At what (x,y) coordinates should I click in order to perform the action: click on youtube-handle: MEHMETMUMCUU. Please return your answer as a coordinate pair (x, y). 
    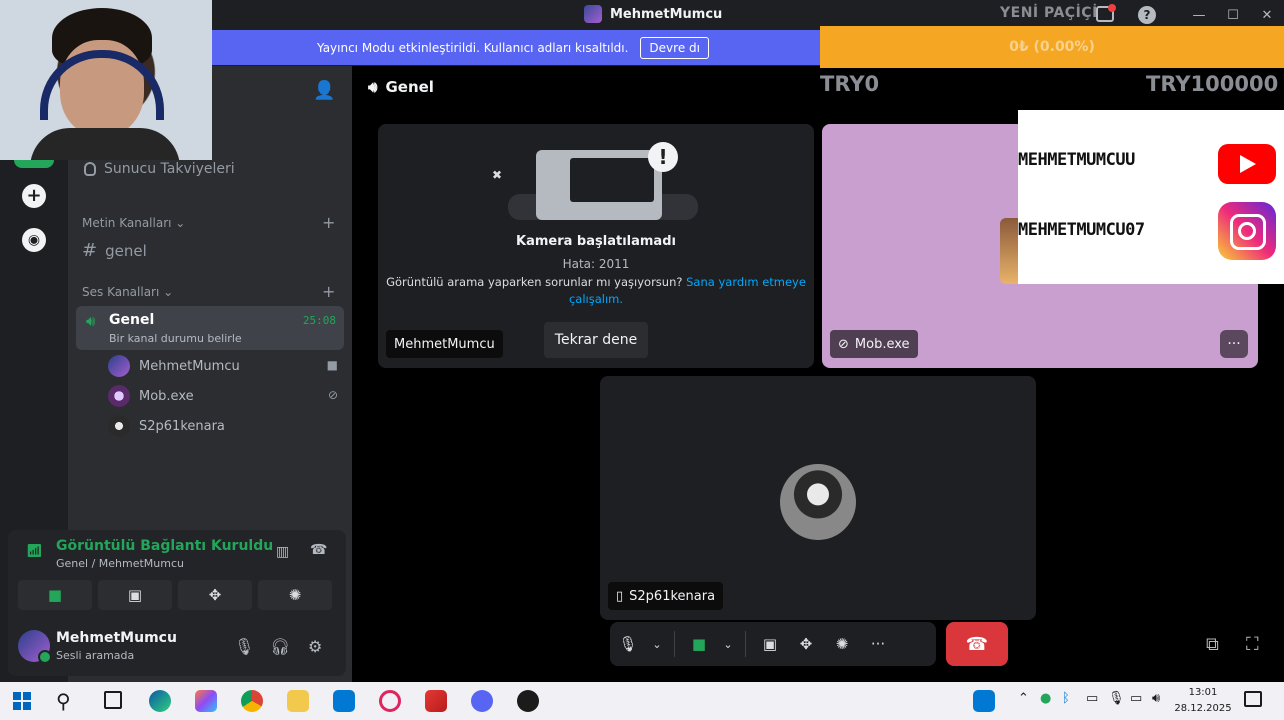
    Looking at the image, I should click on (1076, 160).